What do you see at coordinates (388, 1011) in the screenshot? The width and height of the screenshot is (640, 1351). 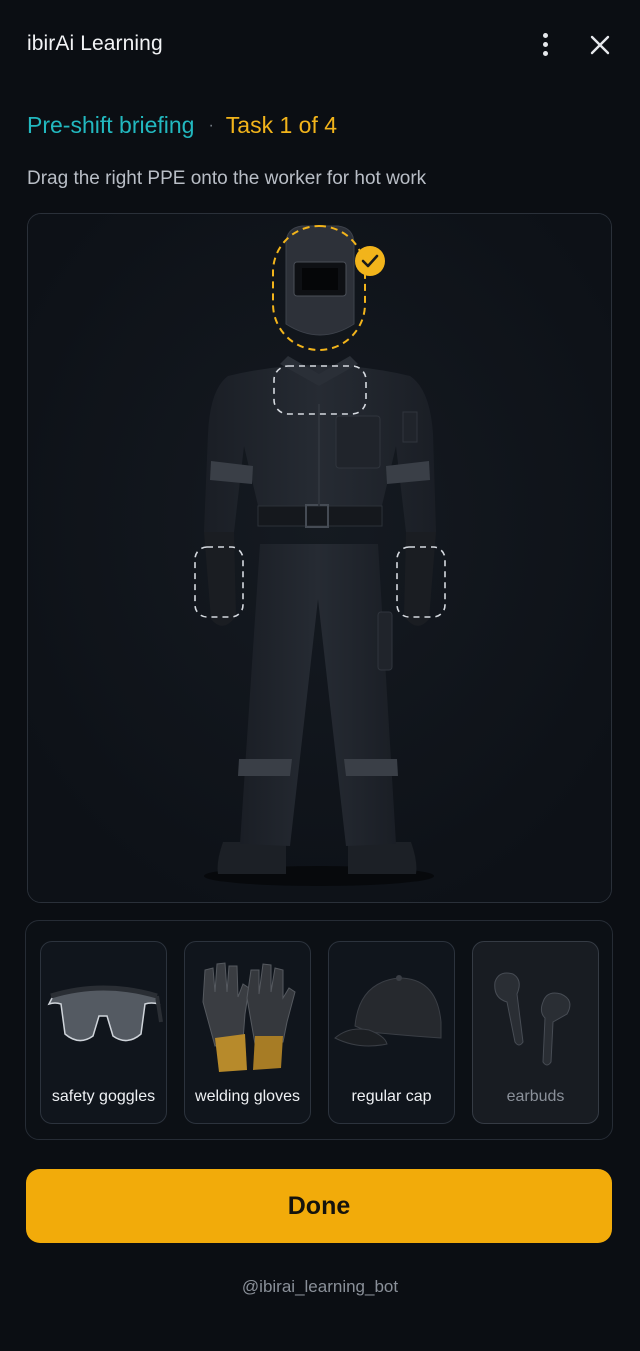 I see `baseball-cap-icon` at bounding box center [388, 1011].